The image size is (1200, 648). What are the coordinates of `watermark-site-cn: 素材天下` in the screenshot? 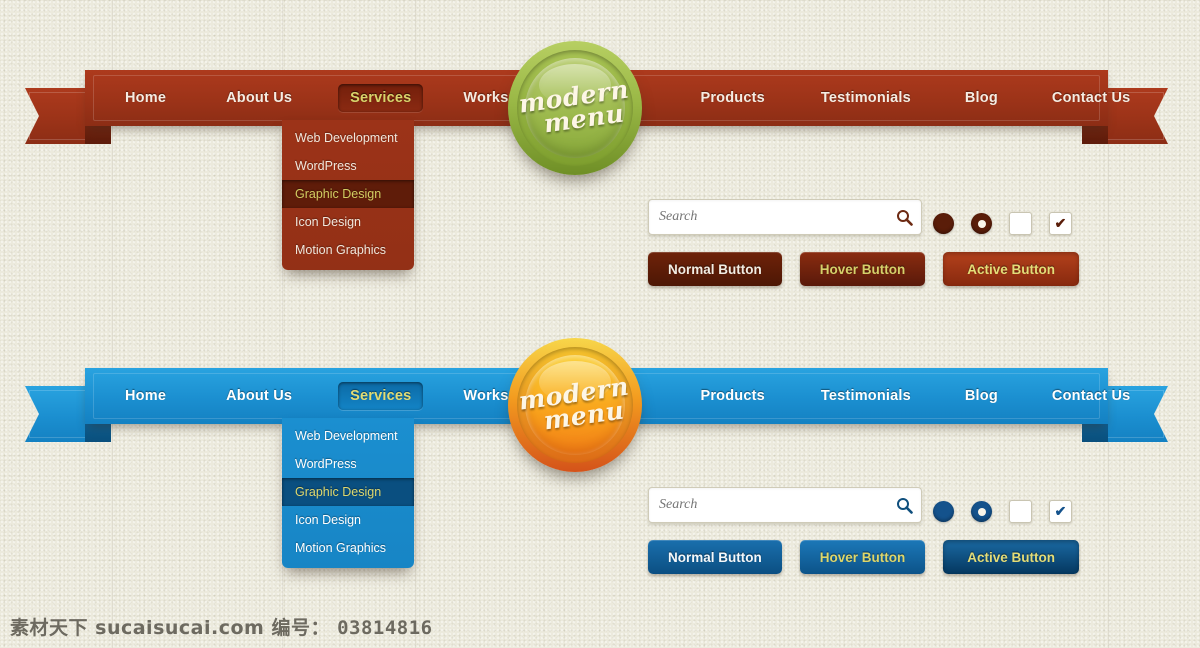 It's located at (49, 628).